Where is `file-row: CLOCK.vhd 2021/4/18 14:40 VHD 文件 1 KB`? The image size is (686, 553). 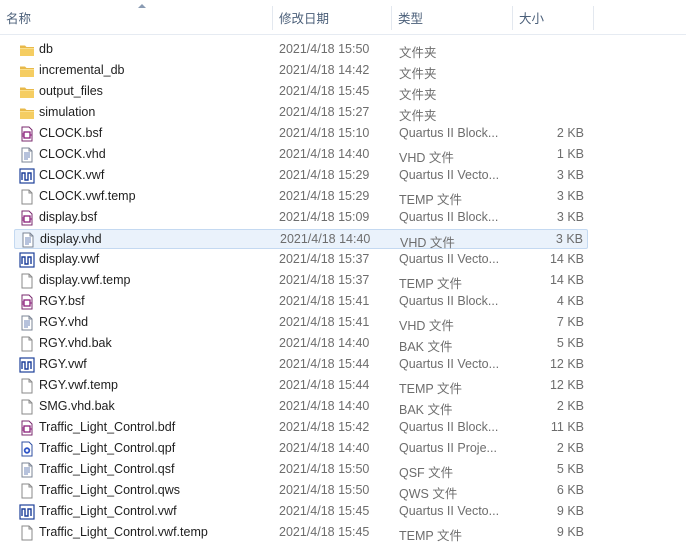
file-row: CLOCK.vhd 2021/4/18 14:40 VHD 文件 1 KB is located at coordinates (301, 155).